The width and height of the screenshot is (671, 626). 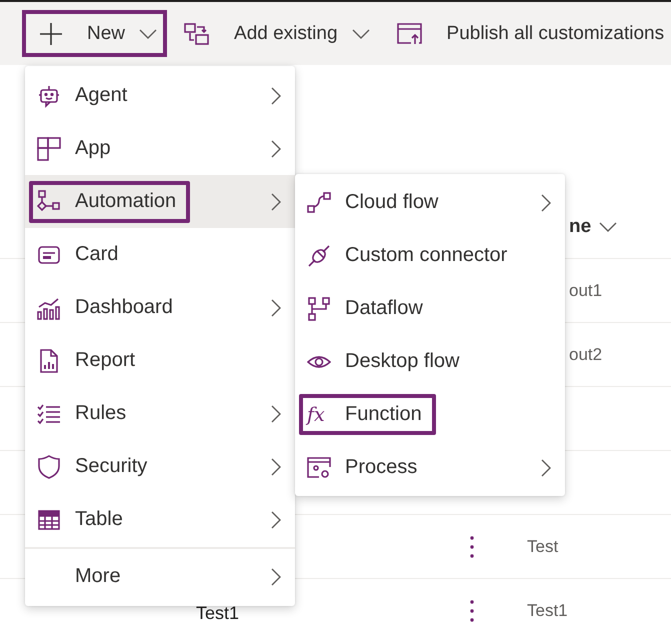 I want to click on menu-item: Report, so click(x=160, y=360).